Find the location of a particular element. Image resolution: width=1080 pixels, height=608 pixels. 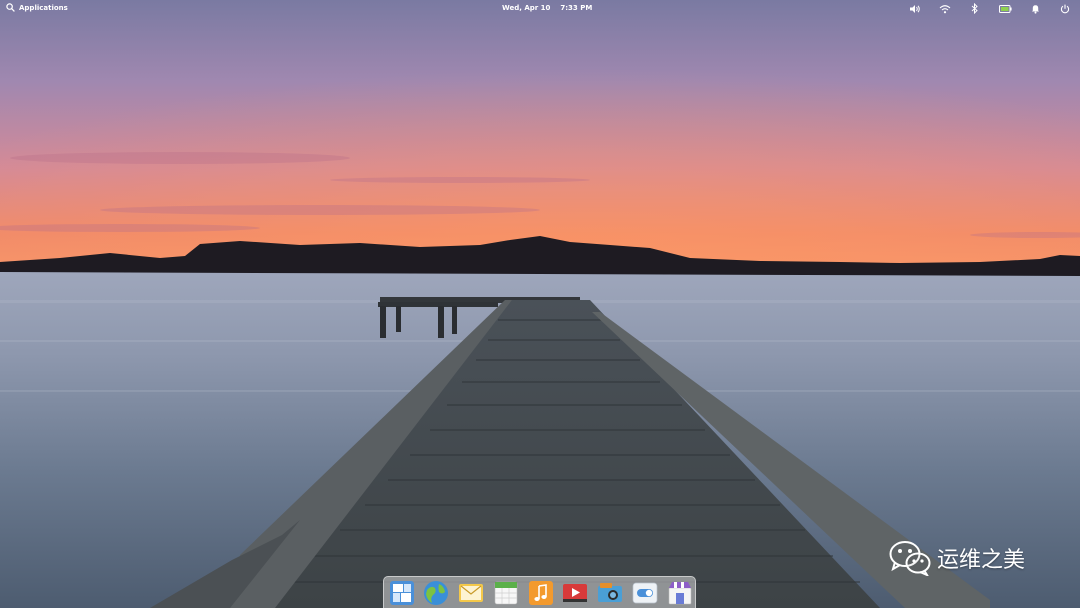

dock-item-system-settings is located at coordinates (645, 593).